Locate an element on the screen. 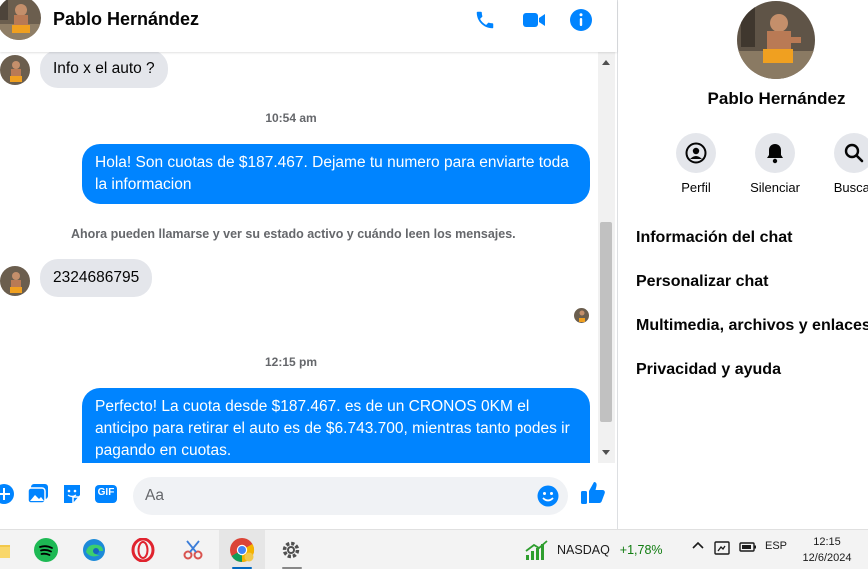 Image resolution: width=868 pixels, height=569 pixels. info-icon is located at coordinates (581, 20).